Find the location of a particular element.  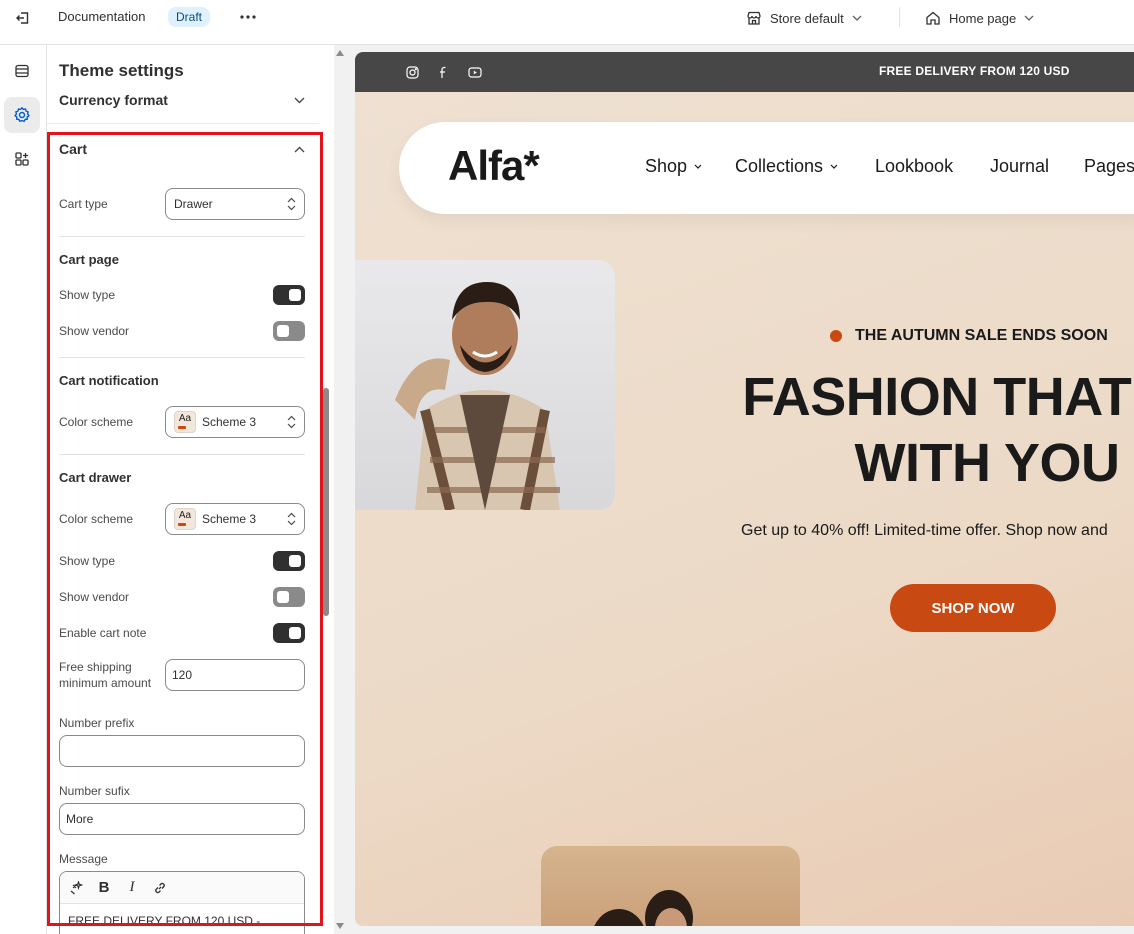

sale-label: THE AUTUMN SALE ENDS SOON is located at coordinates (969, 336).